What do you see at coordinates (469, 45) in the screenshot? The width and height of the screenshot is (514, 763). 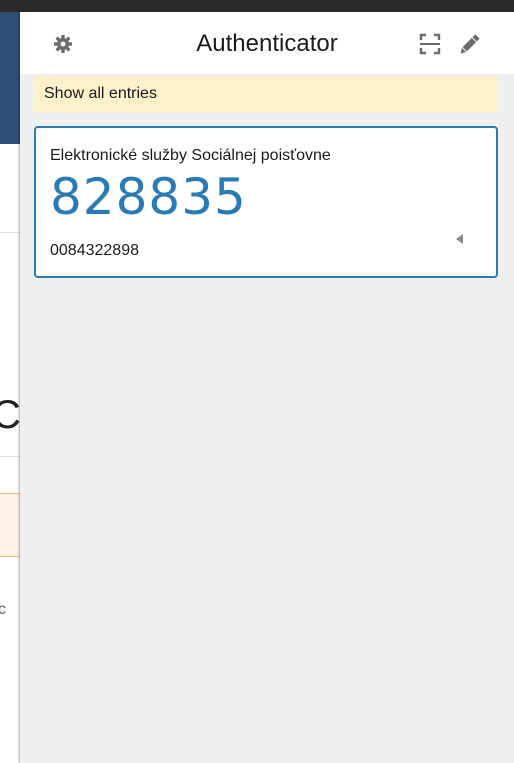 I see `pencil-icon` at bounding box center [469, 45].